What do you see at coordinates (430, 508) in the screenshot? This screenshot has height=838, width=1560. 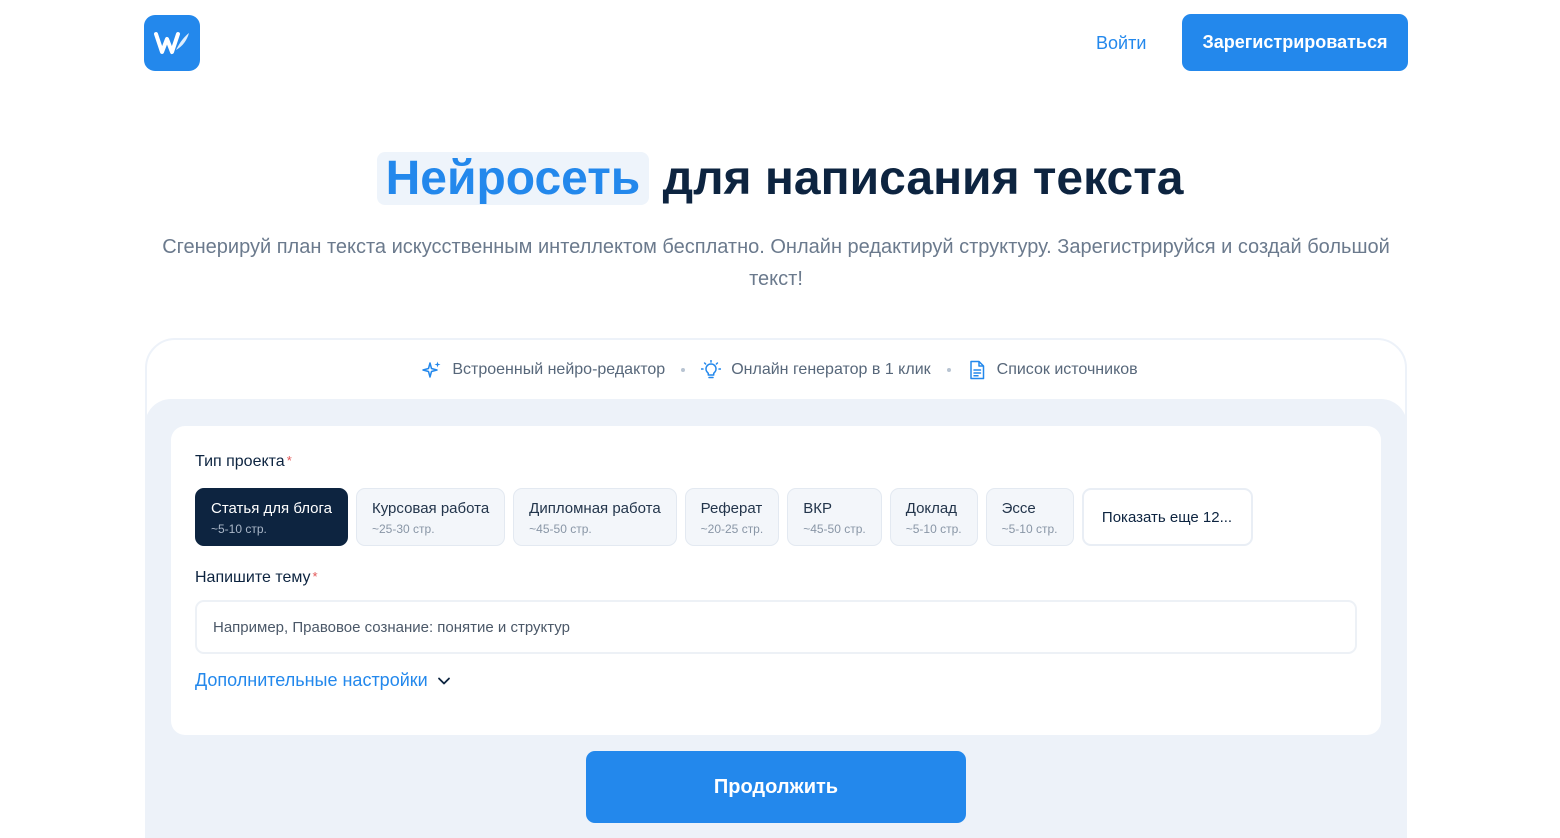 I see `type-name: Курсовая работа` at bounding box center [430, 508].